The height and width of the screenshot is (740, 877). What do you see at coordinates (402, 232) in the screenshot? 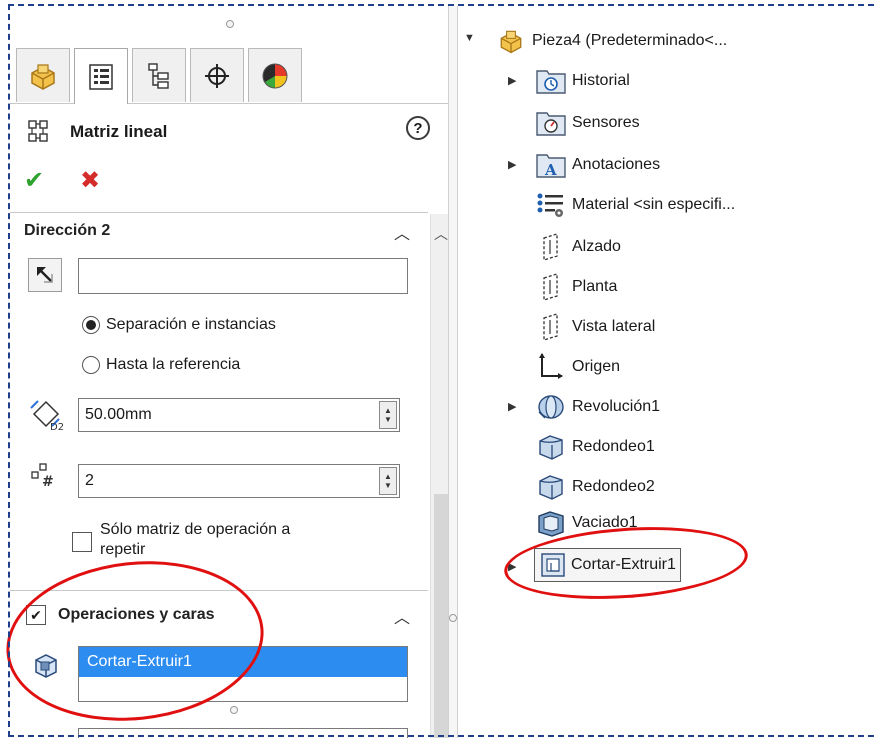
I see `direction2-collapse-icon: ︿` at bounding box center [402, 232].